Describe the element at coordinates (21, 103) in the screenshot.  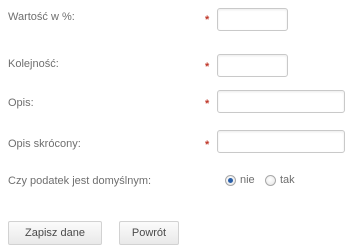
I see `field-label-description: Opis:` at that location.